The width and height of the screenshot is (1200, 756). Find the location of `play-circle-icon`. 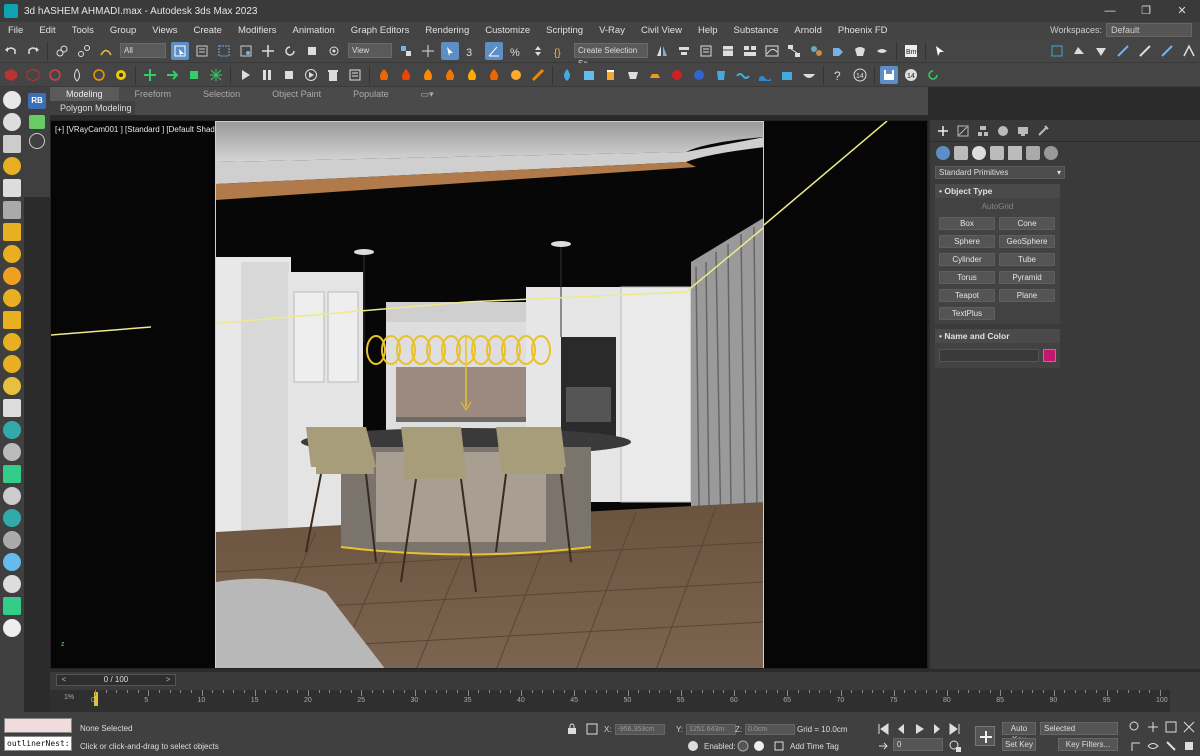

play-circle-icon is located at coordinates (311, 75).